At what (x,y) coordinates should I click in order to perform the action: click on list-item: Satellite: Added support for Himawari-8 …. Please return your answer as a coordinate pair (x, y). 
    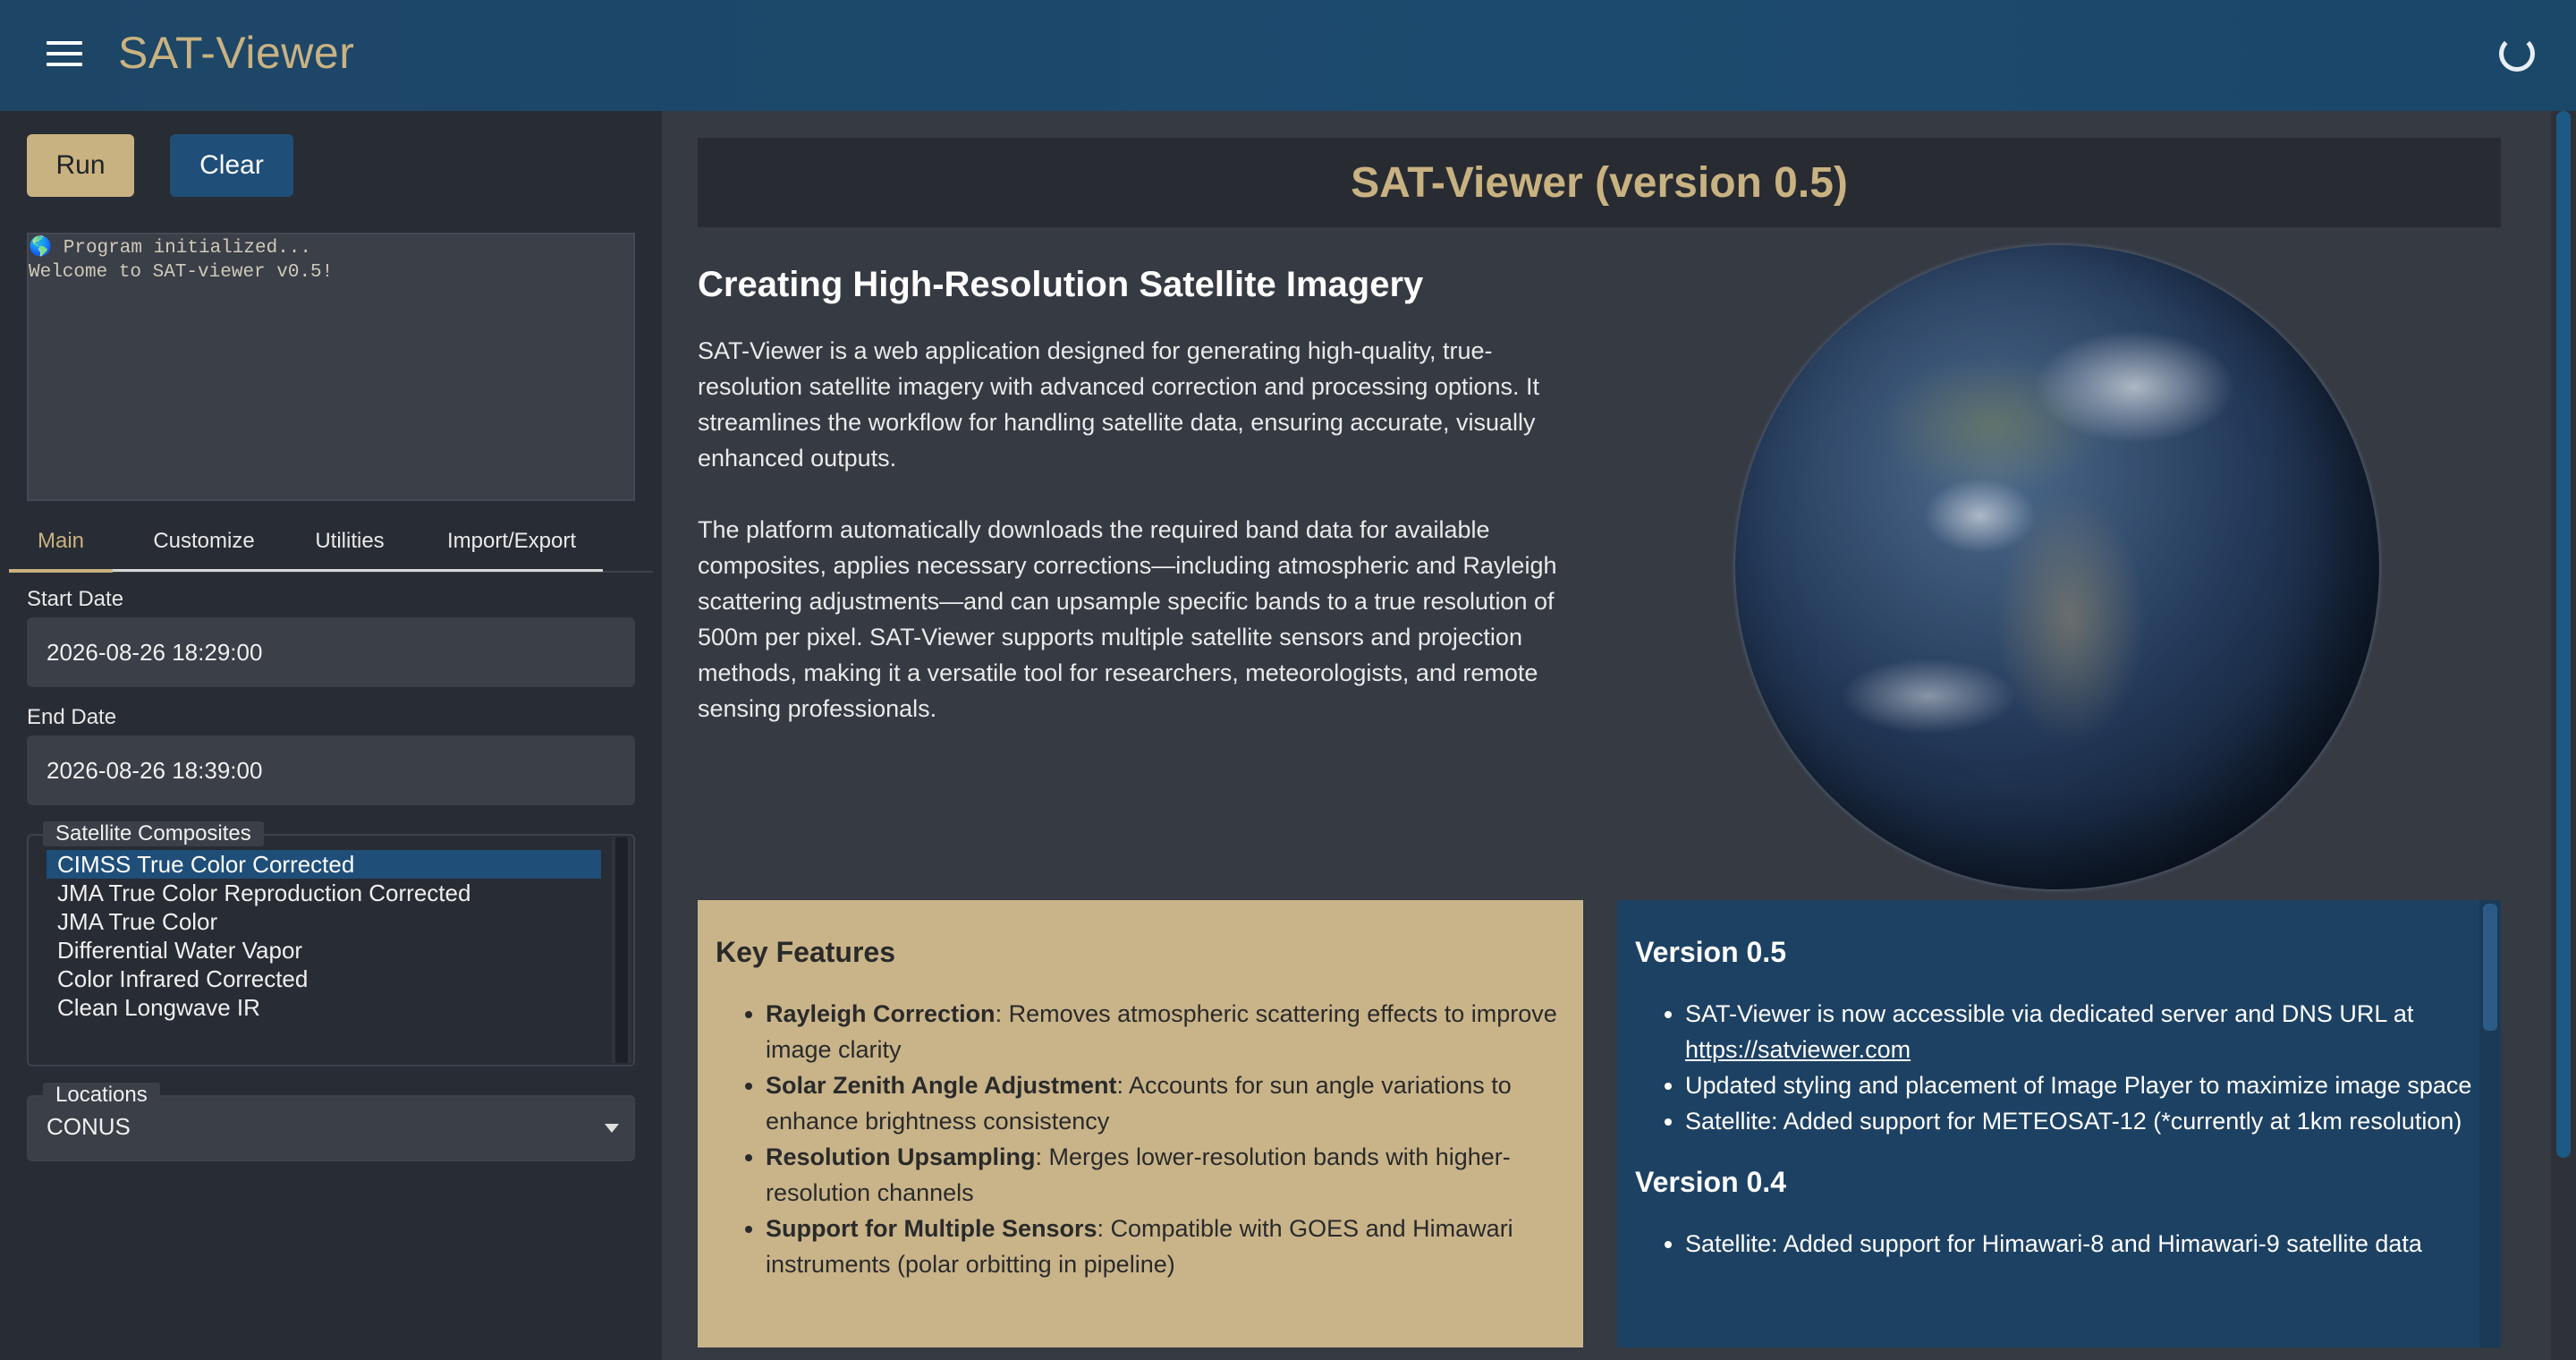
    Looking at the image, I should click on (2084, 1244).